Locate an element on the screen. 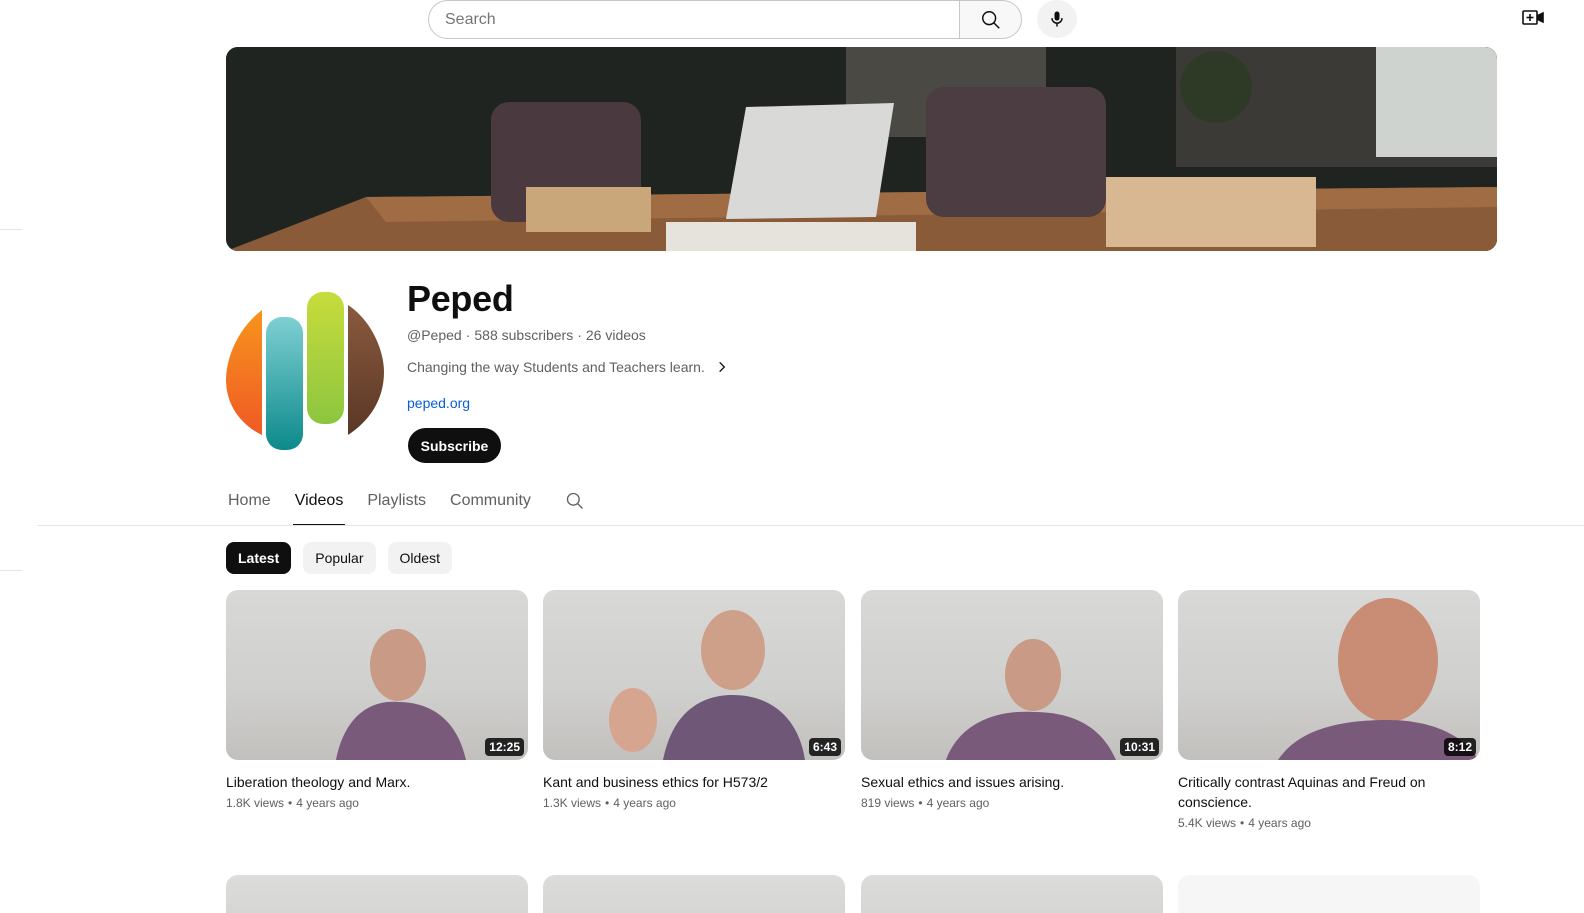  chip-popular: Popular is located at coordinates (339, 558).